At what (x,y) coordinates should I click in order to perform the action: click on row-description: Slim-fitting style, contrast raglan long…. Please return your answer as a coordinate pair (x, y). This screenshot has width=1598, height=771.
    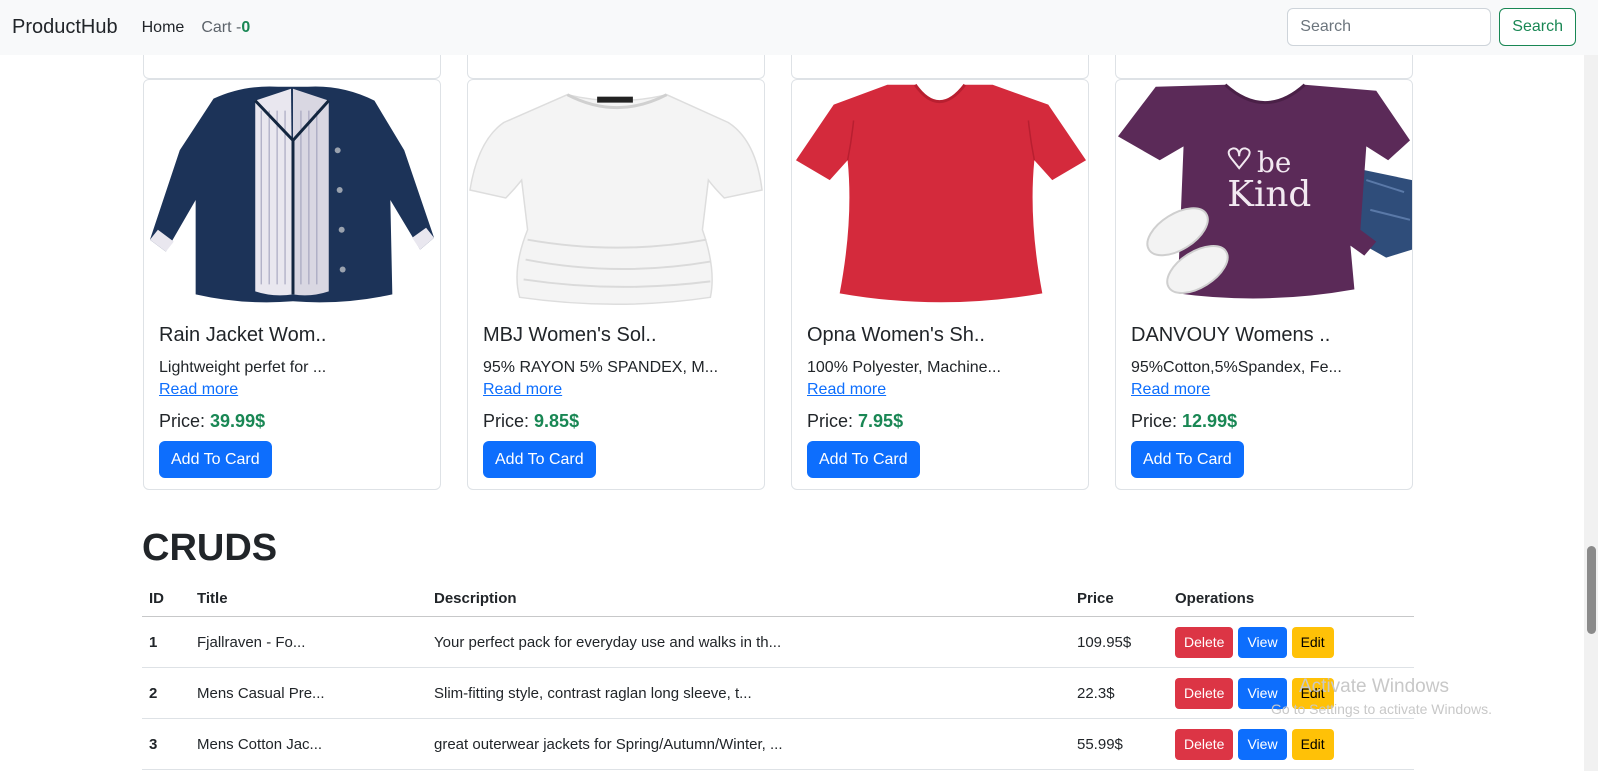
    Looking at the image, I should click on (748, 693).